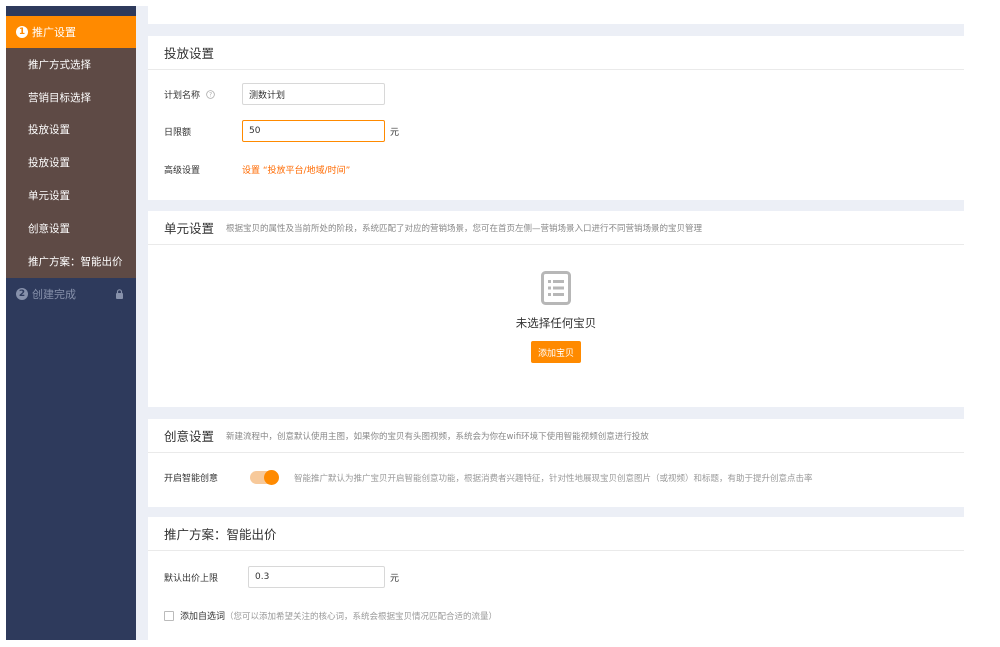 The image size is (1000, 647). I want to click on panel-header: 投放设置, so click(556, 53).